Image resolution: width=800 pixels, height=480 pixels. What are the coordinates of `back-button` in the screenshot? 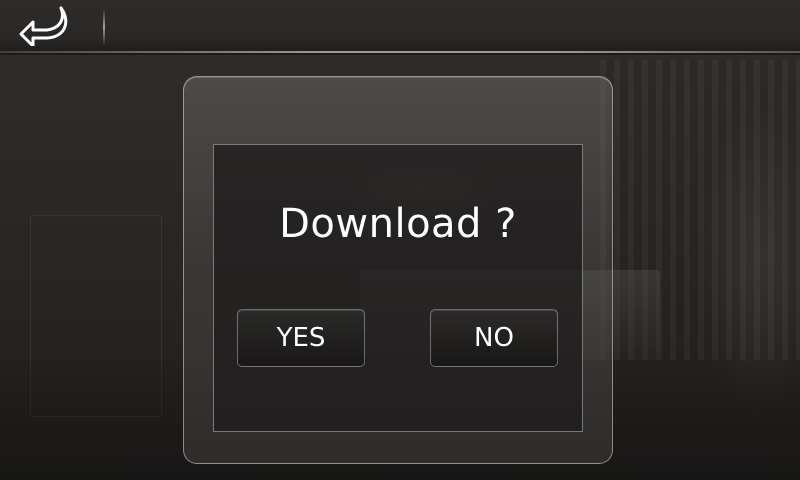 It's located at (44, 25).